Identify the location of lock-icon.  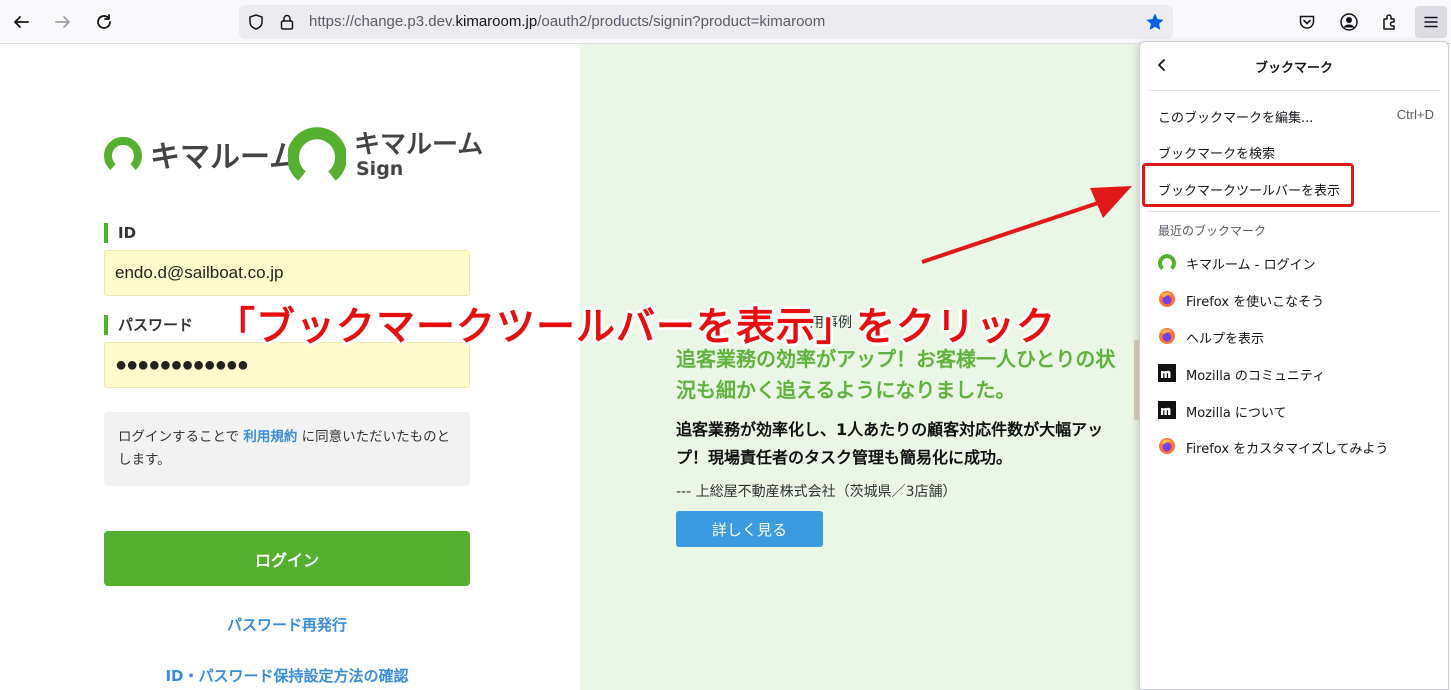
(287, 22).